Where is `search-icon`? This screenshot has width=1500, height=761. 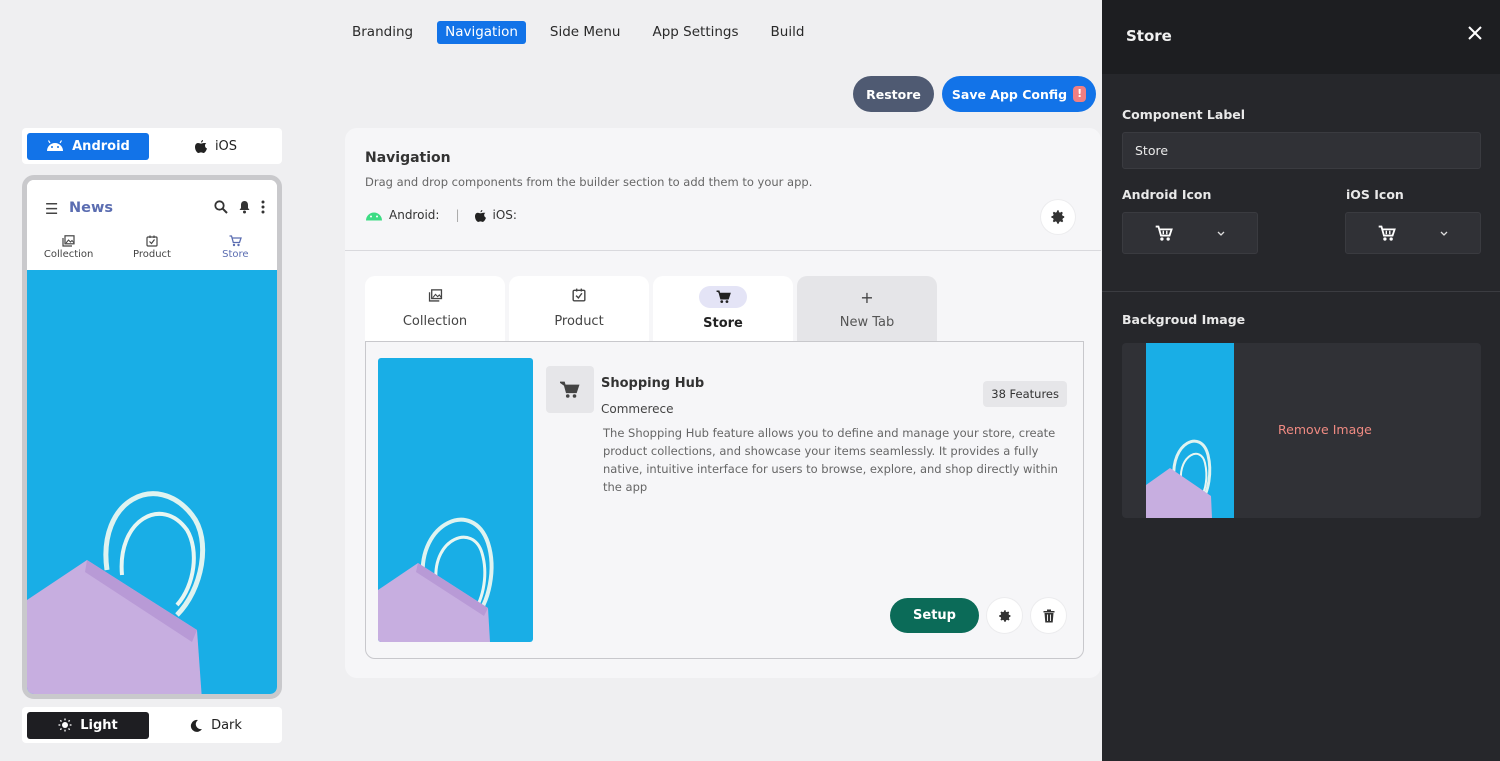 search-icon is located at coordinates (221, 207).